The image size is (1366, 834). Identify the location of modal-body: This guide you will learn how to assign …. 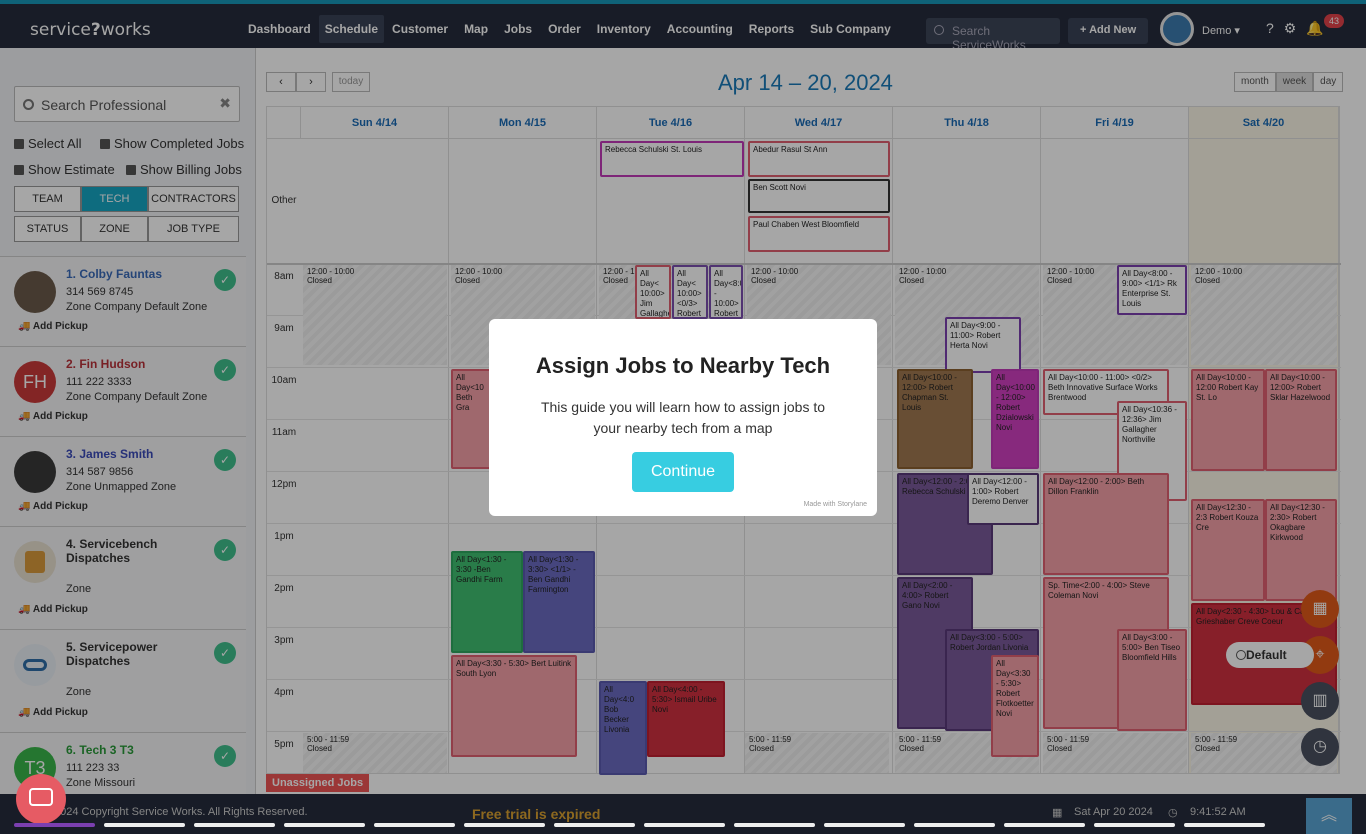
(683, 417).